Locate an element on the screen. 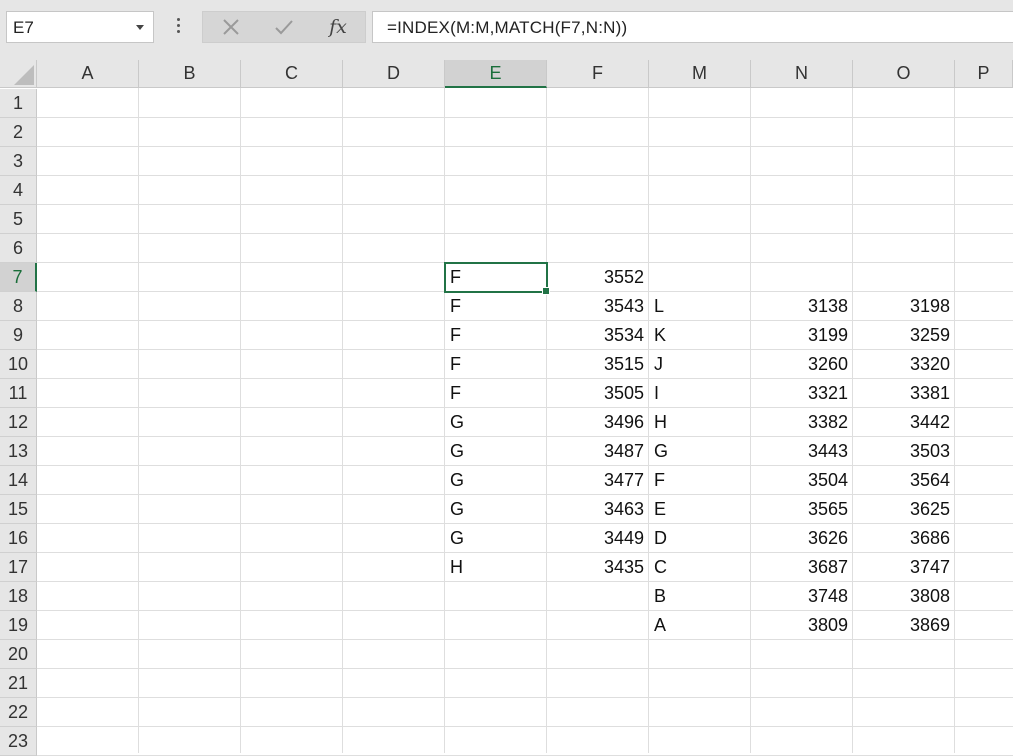 The height and width of the screenshot is (756, 1013). cell-f15: 3463 is located at coordinates (597, 509).